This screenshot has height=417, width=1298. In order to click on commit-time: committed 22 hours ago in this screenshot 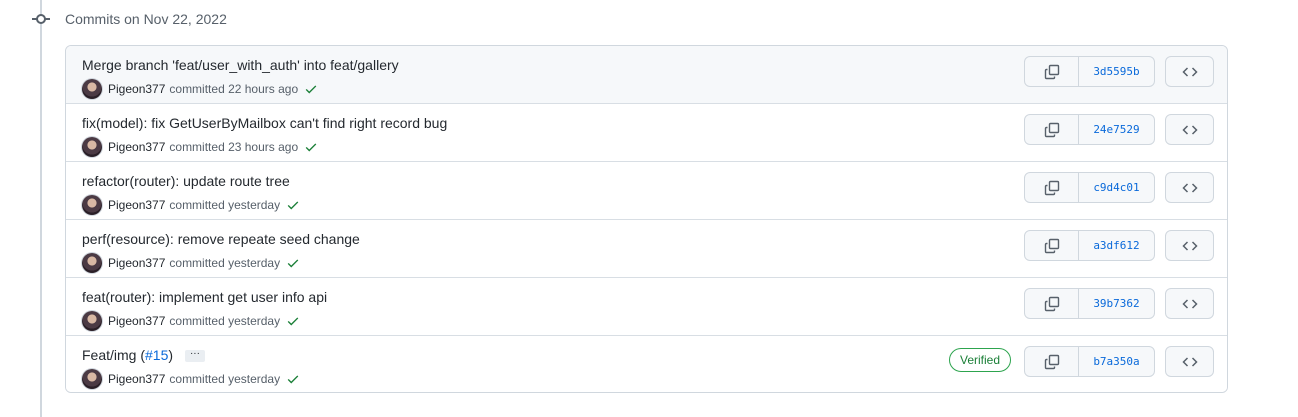, I will do `click(234, 89)`.